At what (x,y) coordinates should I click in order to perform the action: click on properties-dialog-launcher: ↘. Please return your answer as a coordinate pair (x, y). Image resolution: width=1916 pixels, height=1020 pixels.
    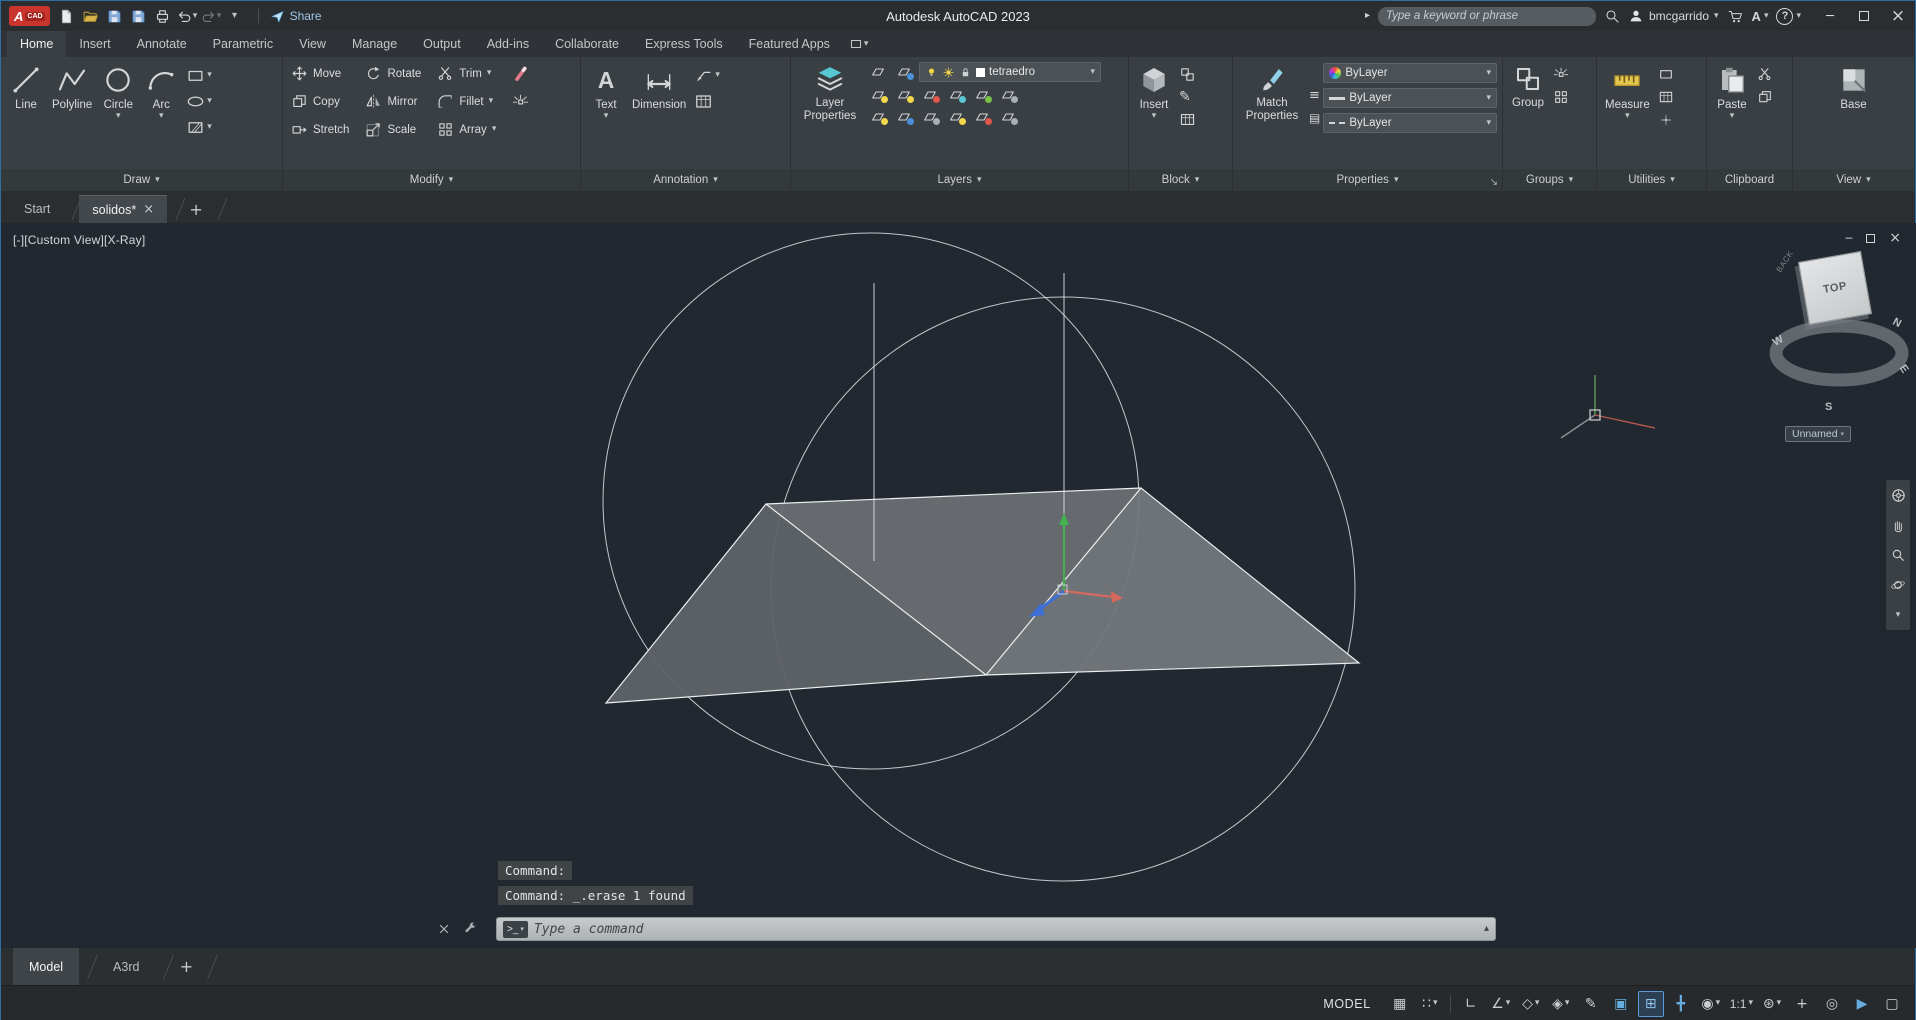
    Looking at the image, I should click on (1494, 182).